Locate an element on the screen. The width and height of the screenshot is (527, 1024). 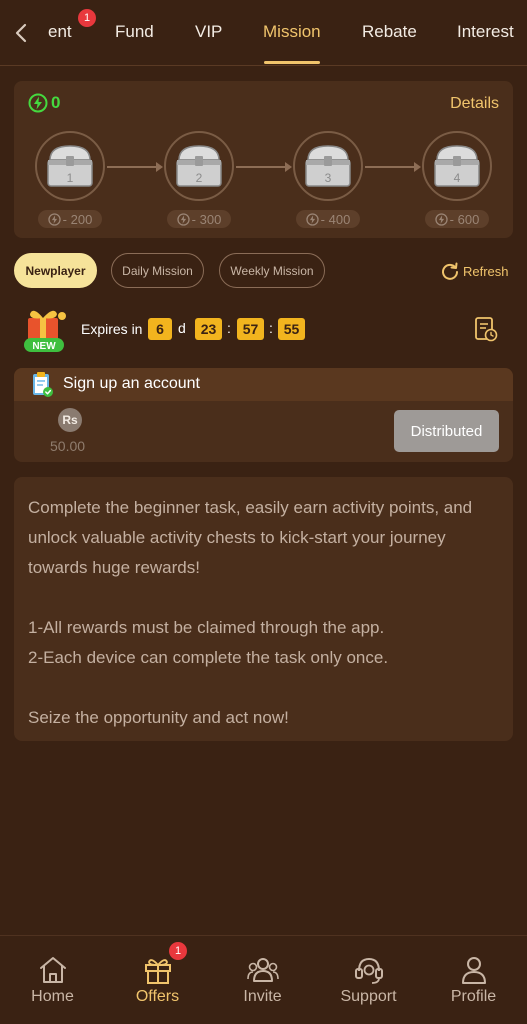
tab-fund: Fund is located at coordinates (134, 32).